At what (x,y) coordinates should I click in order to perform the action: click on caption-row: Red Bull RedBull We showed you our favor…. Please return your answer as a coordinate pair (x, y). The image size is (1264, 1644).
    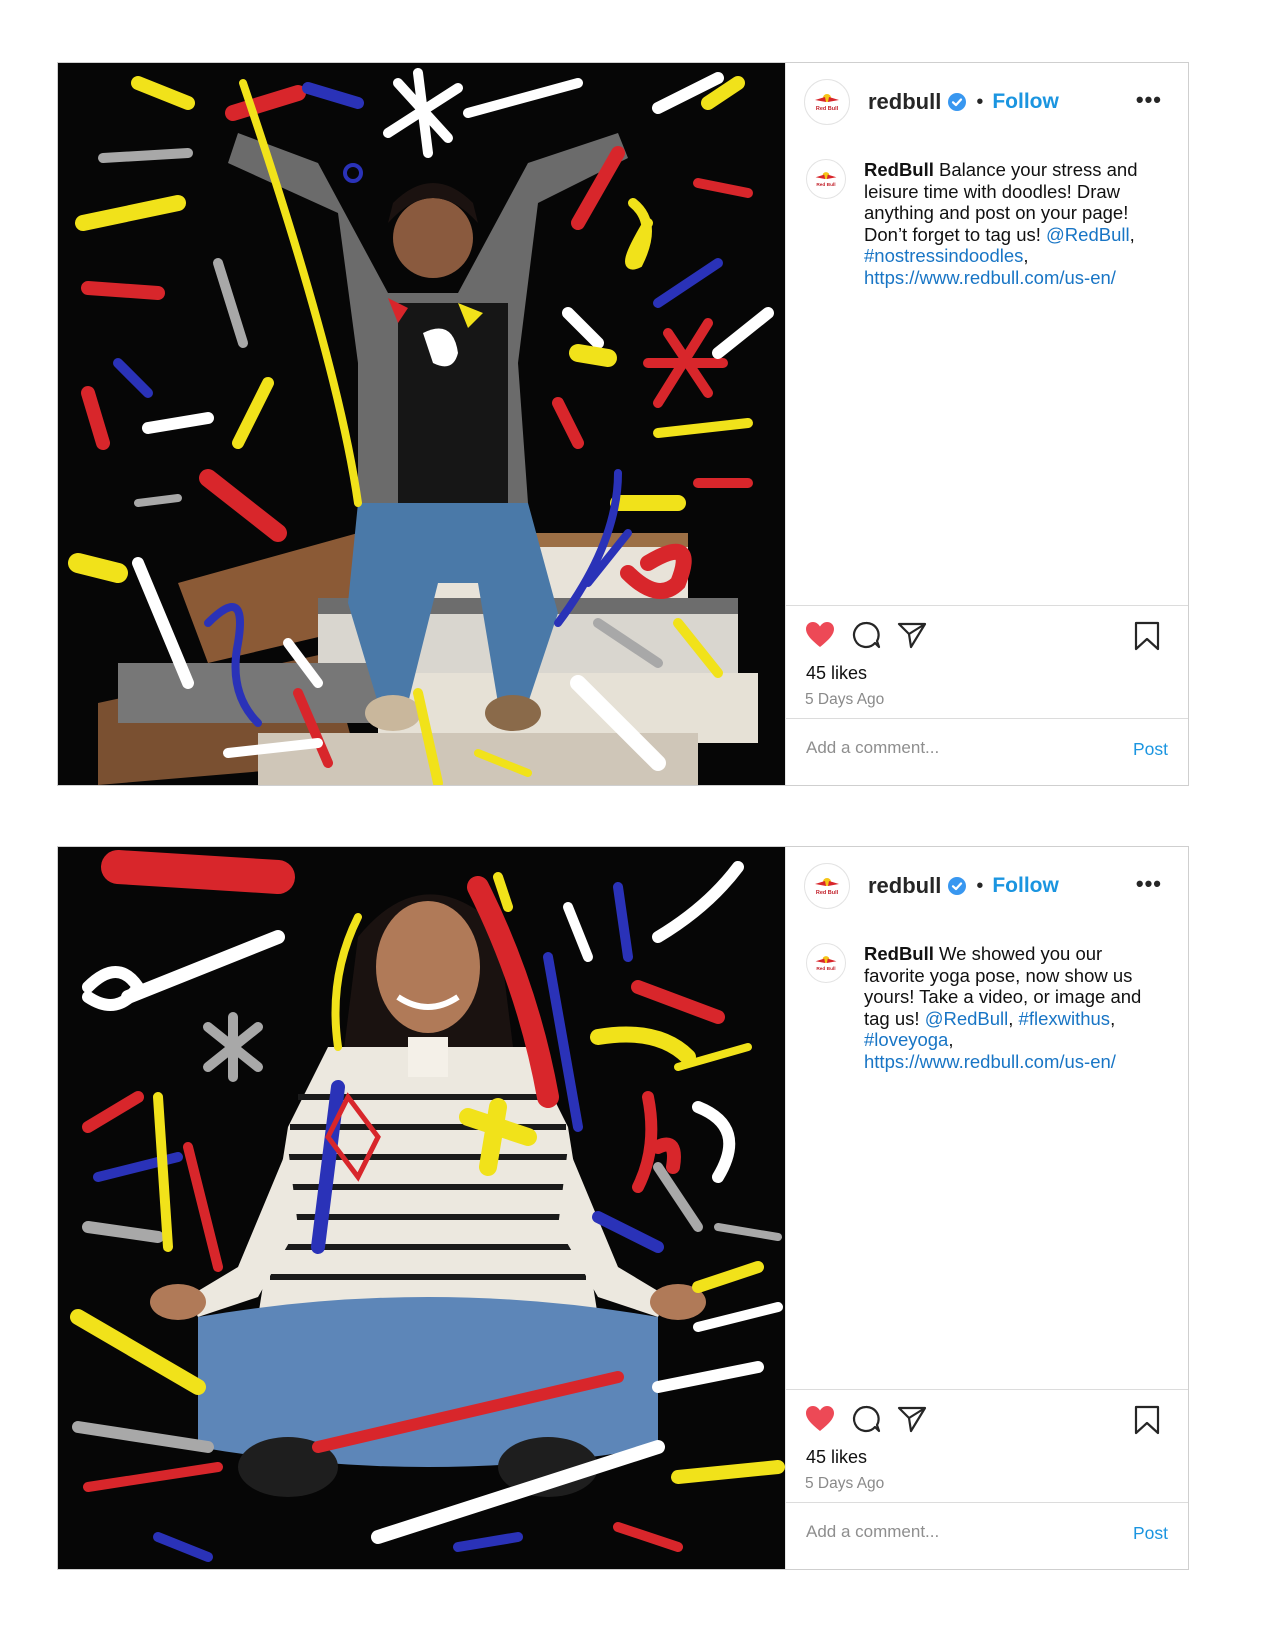
    Looking at the image, I should click on (987, 998).